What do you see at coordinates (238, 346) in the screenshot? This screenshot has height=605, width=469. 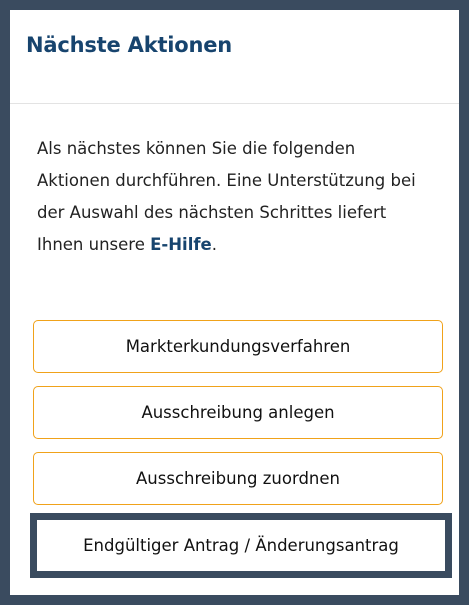 I see `market-exploration-button: Markterkundungsverfahren` at bounding box center [238, 346].